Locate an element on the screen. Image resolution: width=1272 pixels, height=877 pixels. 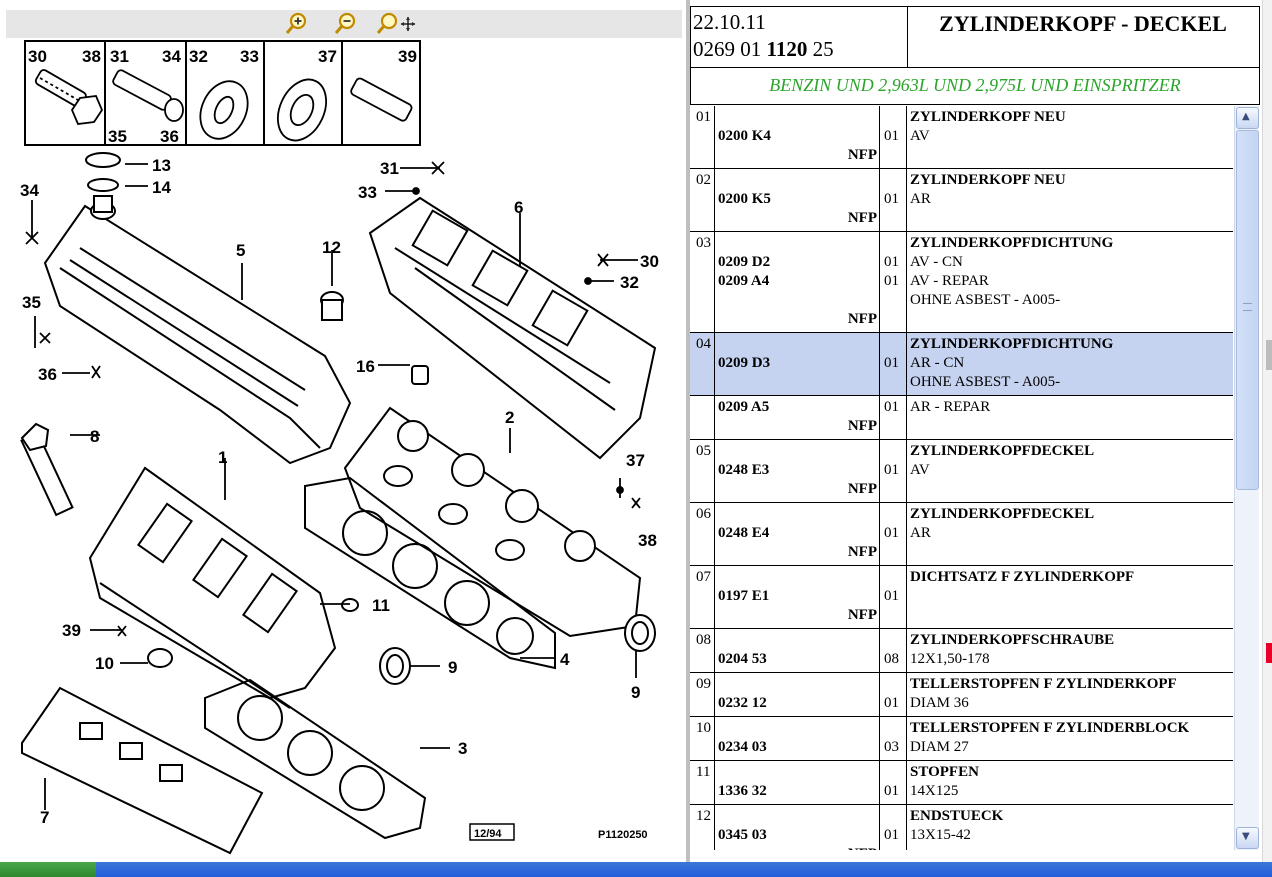
part-name: ZYLINDERKOPFDECKEL is located at coordinates (1002, 514).